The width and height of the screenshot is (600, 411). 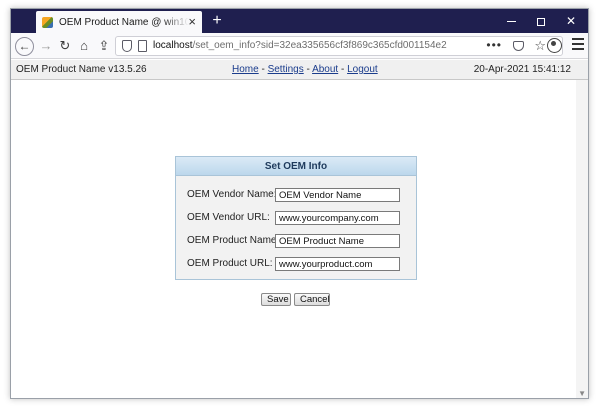 What do you see at coordinates (245, 69) in the screenshot?
I see `nav-link-home: Home` at bounding box center [245, 69].